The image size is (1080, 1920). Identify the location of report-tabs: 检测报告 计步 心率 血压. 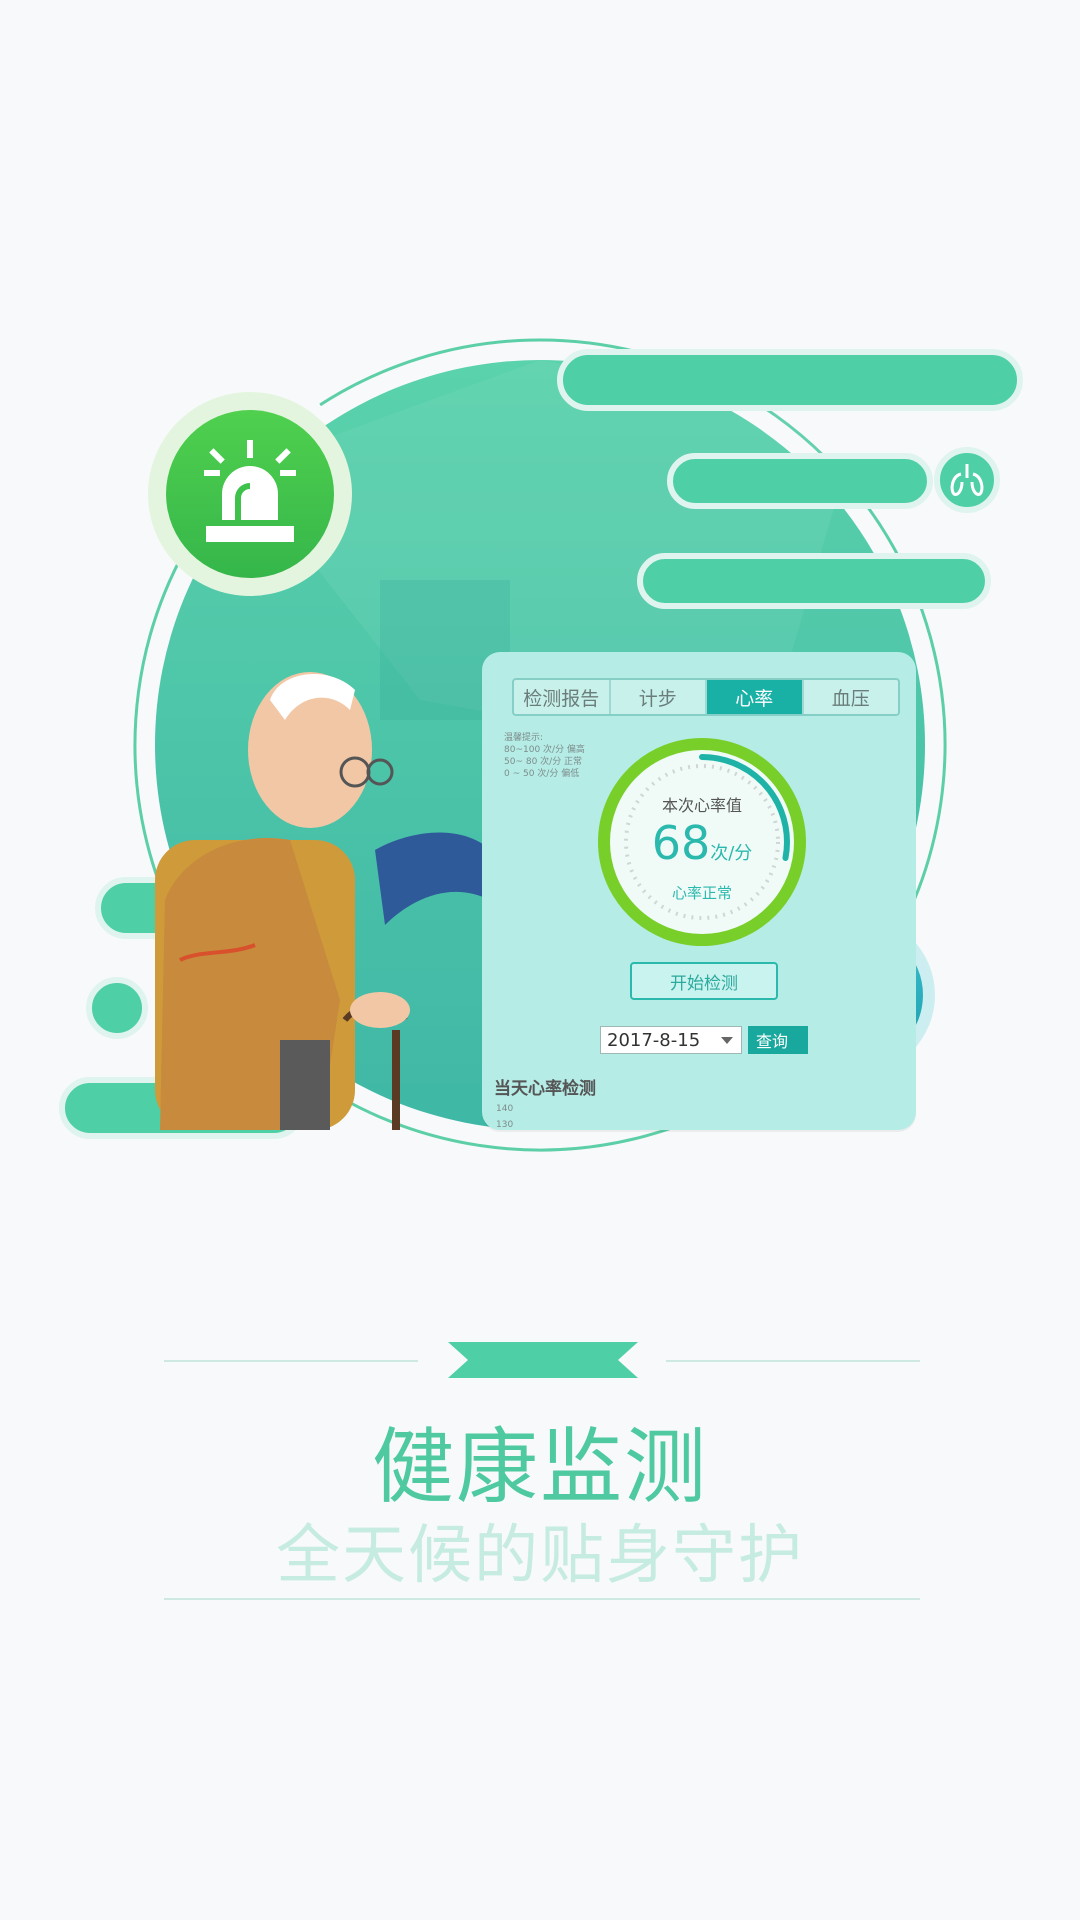
(706, 697).